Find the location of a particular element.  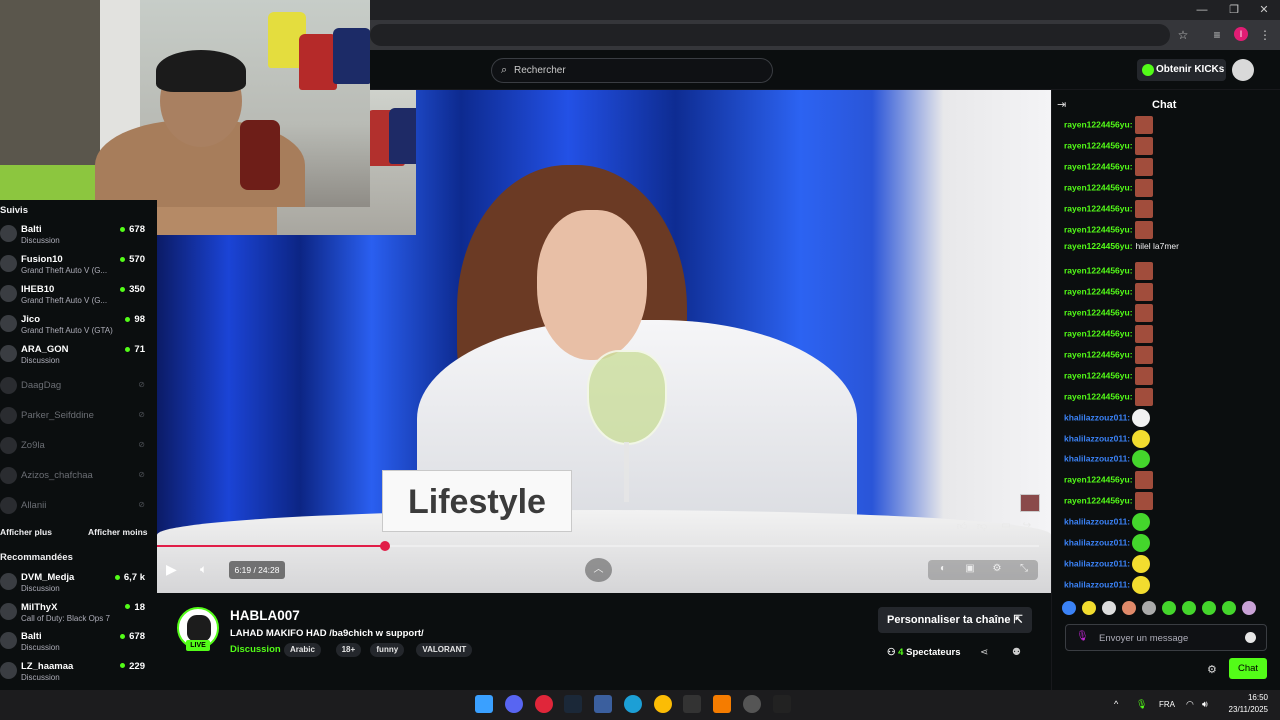

search-input: ⌕ Rechercher is located at coordinates (632, 70).